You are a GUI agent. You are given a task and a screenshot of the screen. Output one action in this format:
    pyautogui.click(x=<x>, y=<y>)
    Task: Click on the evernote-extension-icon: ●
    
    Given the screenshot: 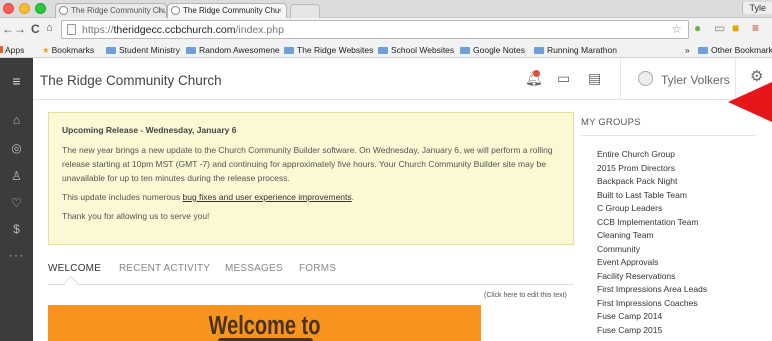 What is the action you would take?
    pyautogui.click(x=697, y=28)
    